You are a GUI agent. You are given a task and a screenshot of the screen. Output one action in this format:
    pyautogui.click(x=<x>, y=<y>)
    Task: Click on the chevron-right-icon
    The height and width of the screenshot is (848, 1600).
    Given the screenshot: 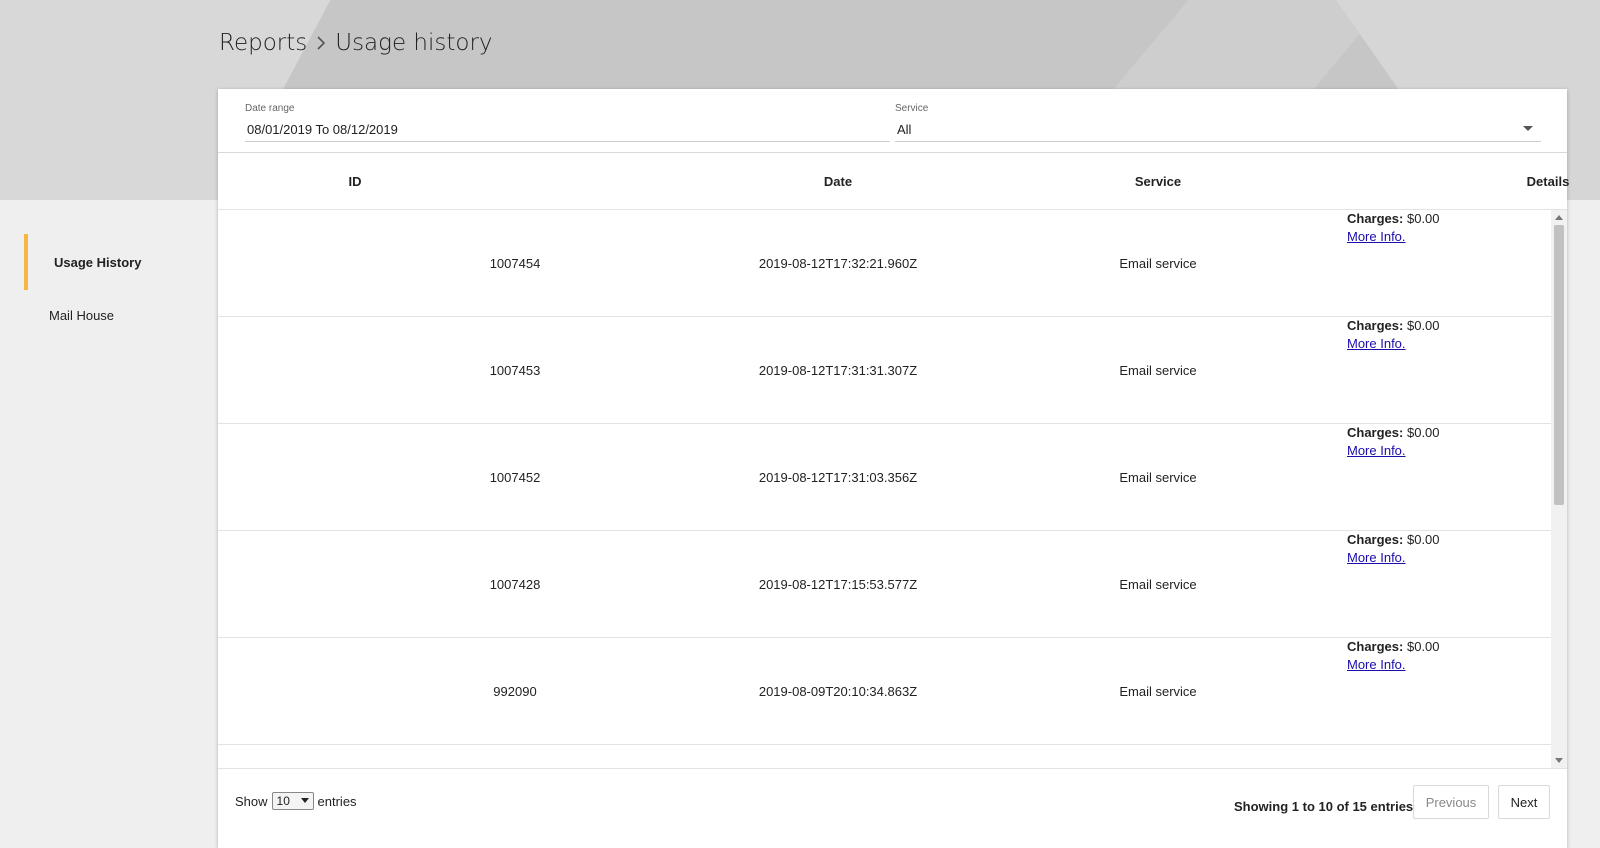 What is the action you would take?
    pyautogui.click(x=321, y=43)
    